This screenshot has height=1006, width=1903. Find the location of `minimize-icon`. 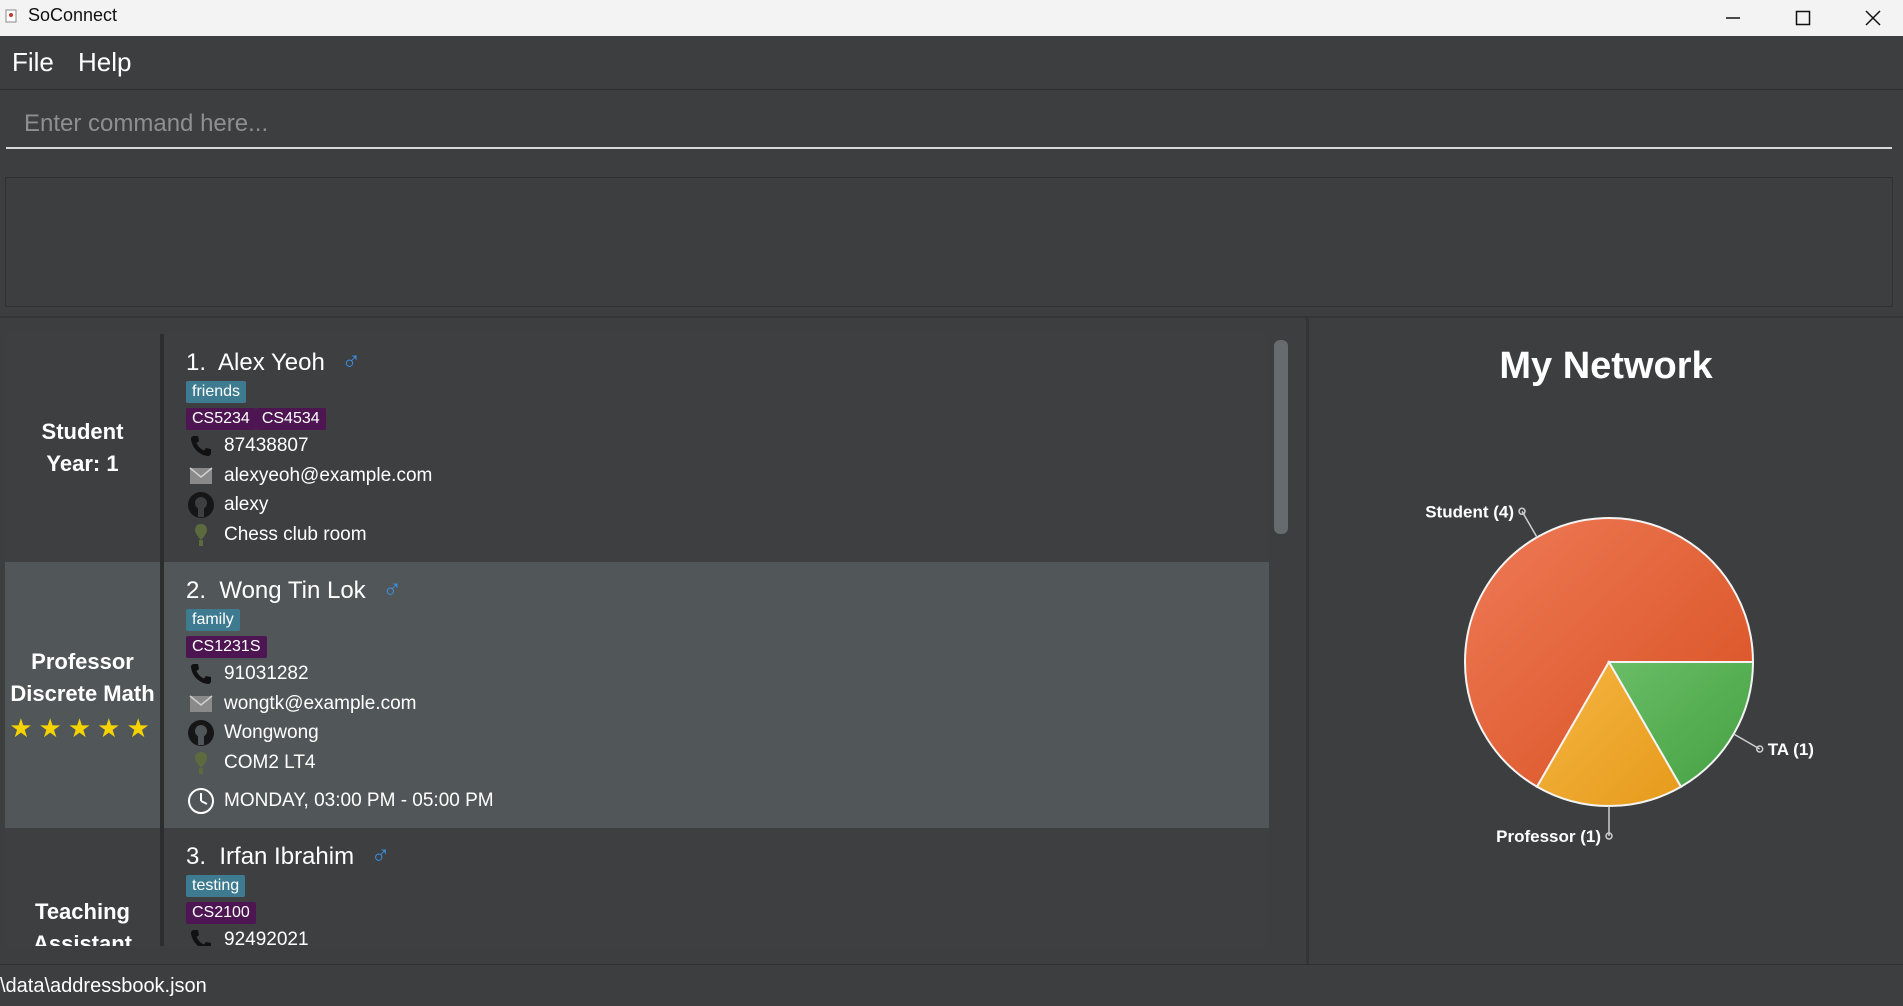

minimize-icon is located at coordinates (1733, 18).